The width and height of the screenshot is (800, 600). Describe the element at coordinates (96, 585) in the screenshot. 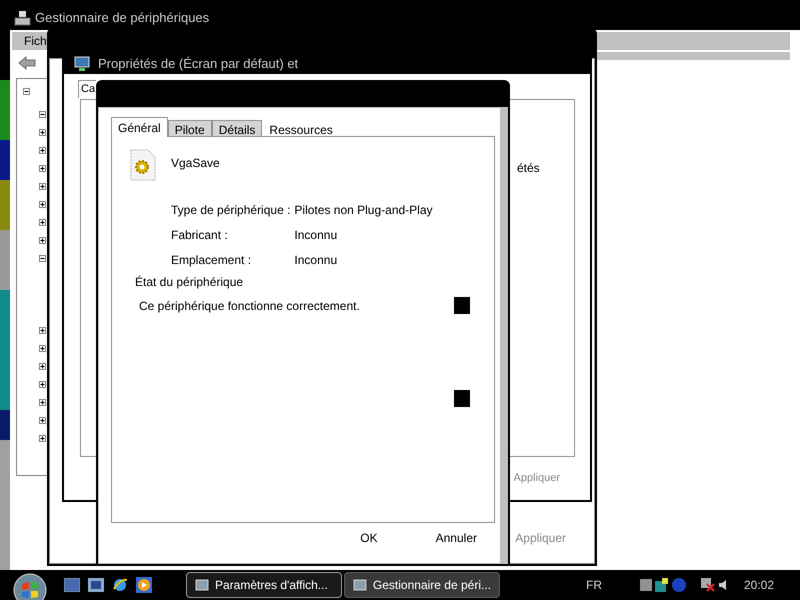

I see `window-switch-icon` at that location.